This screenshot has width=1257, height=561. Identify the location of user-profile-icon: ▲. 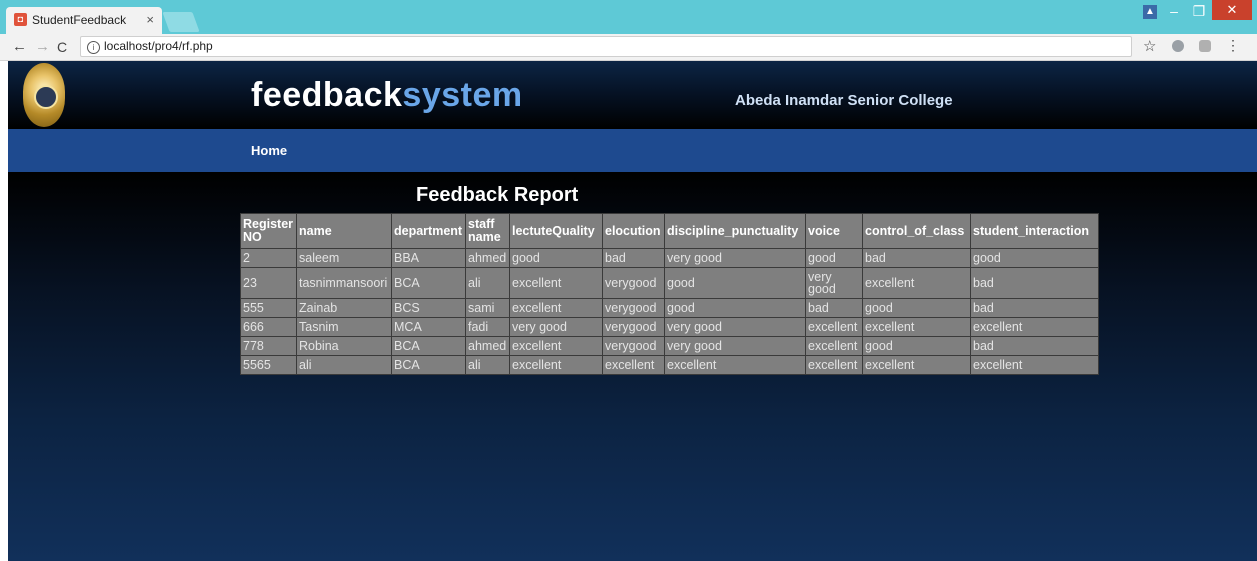
(1150, 12).